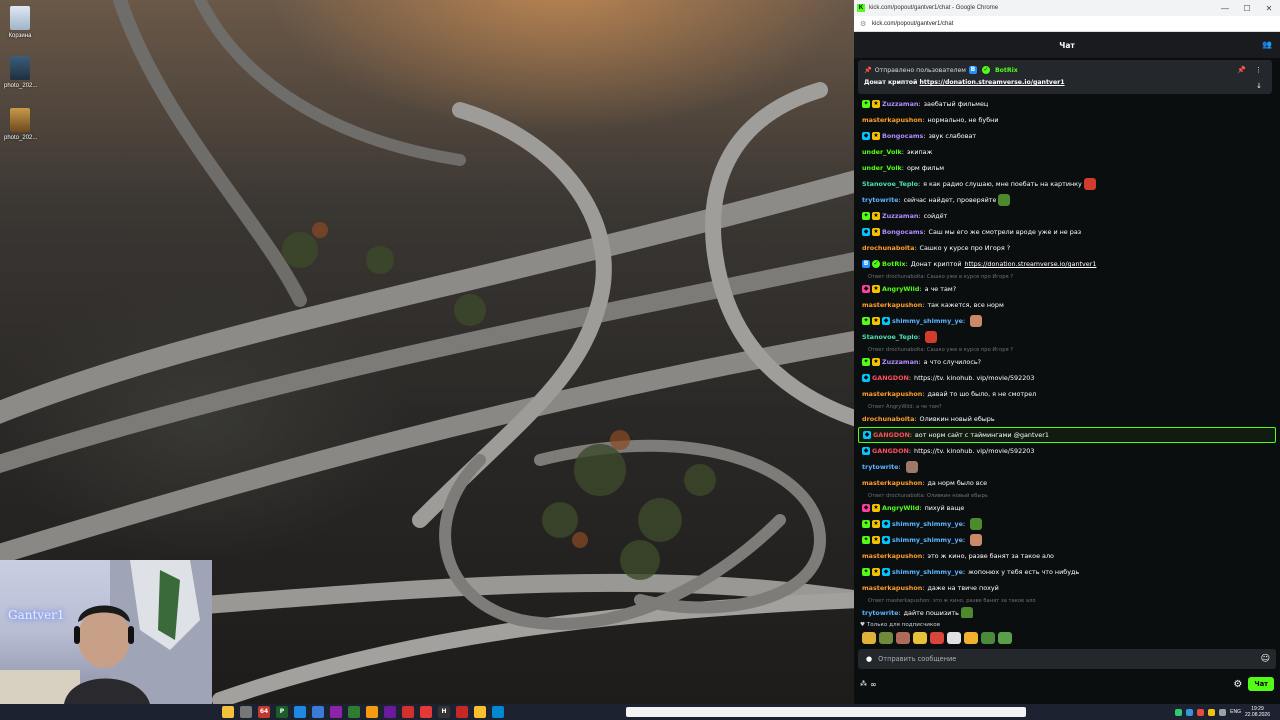 Image resolution: width=1280 pixels, height=720 pixels. What do you see at coordinates (1247, 8) in the screenshot?
I see `maximize-button: ☐` at bounding box center [1247, 8].